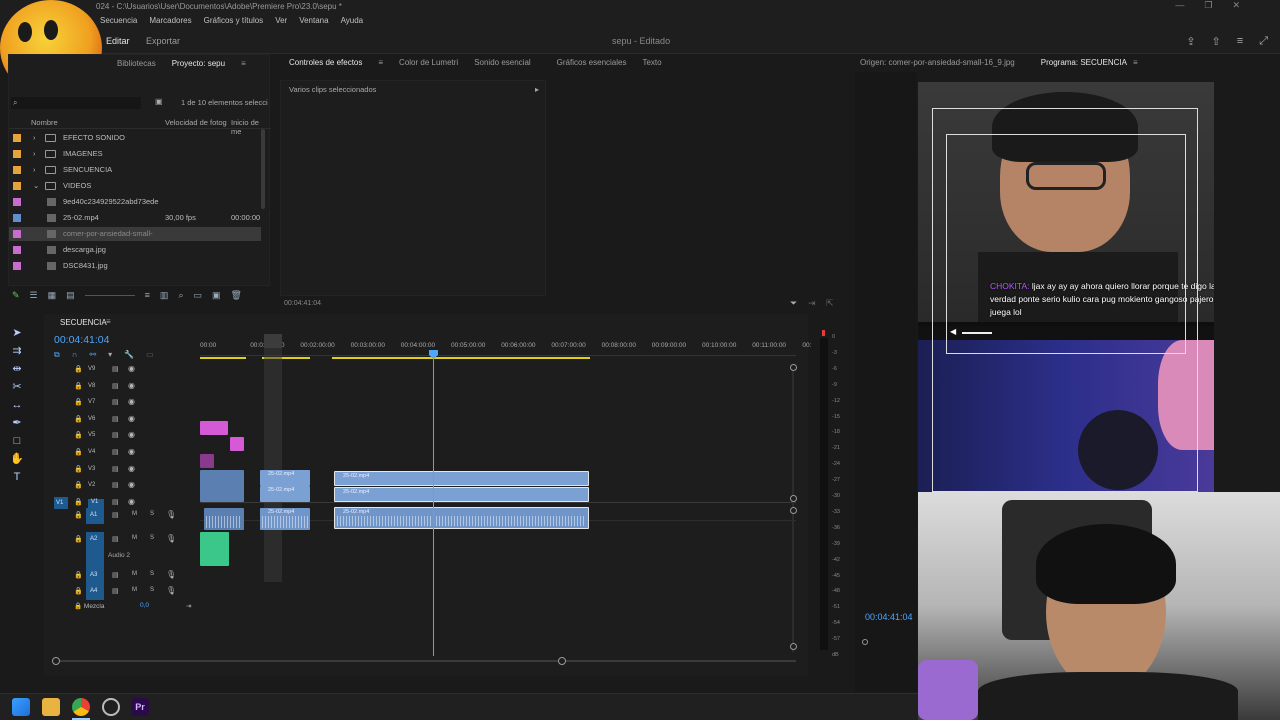 The width and height of the screenshot is (1280, 720). Describe the element at coordinates (129, 355) in the screenshot. I see `wrench-icon: 🔧` at that location.